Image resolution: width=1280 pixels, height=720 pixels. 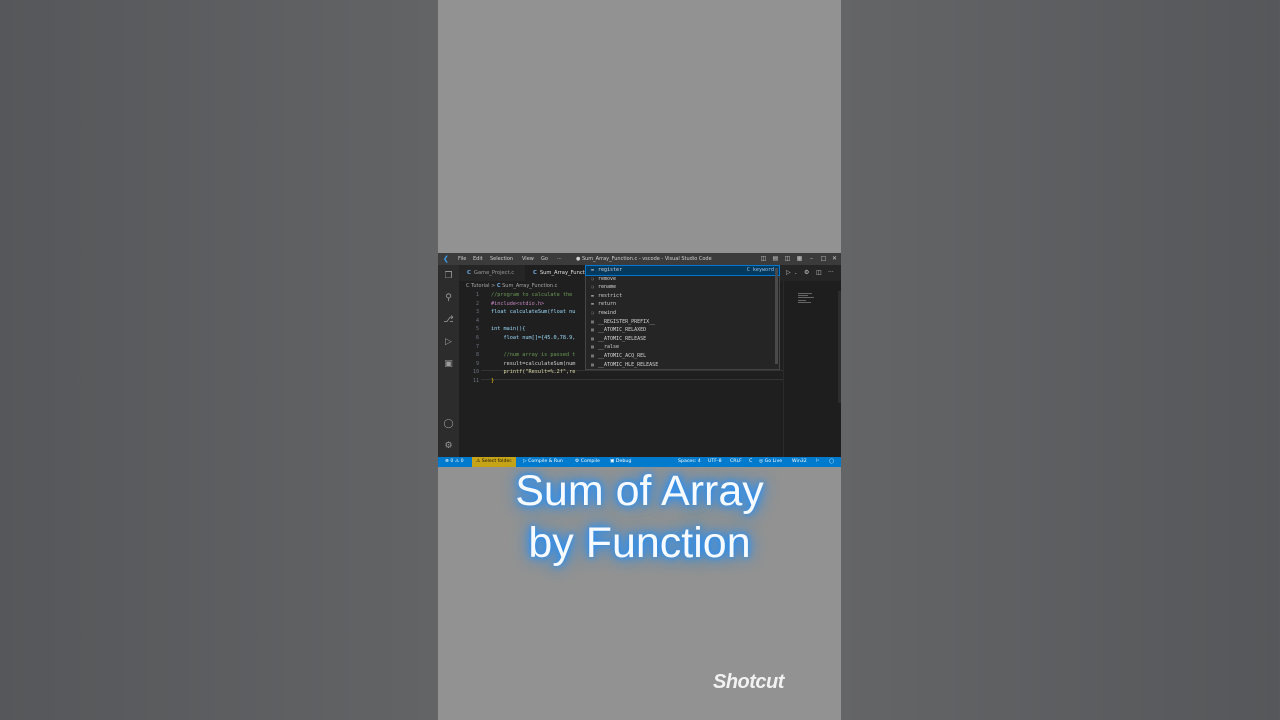 I want to click on suggestion-kind: keyword, so click(x=763, y=270).